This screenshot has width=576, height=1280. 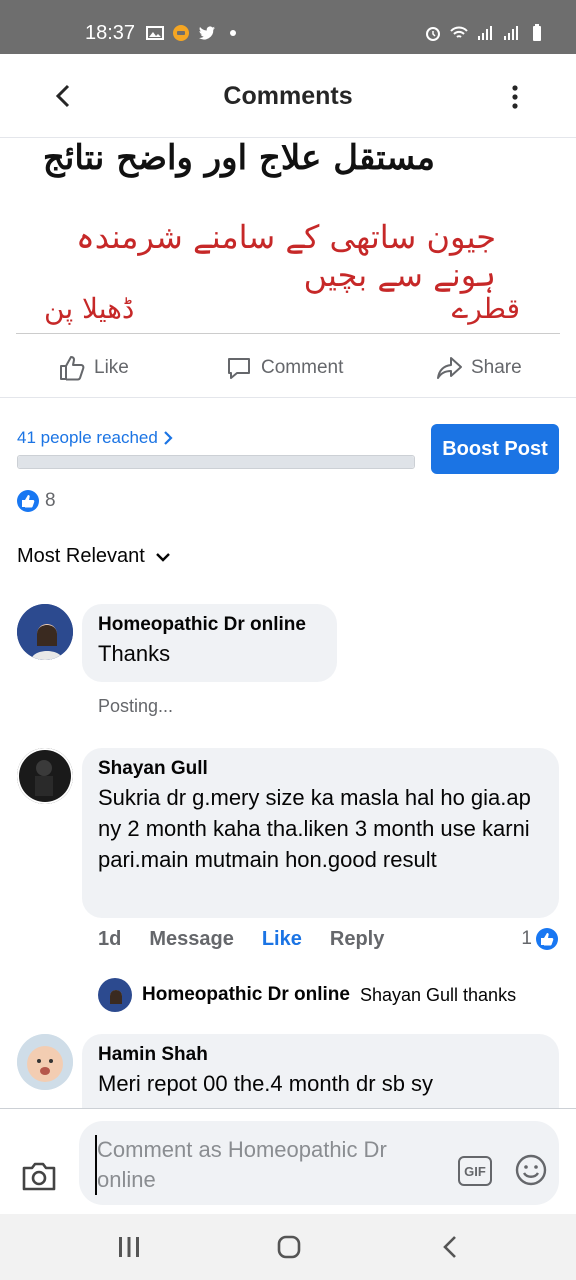 I want to click on people-reached-link: 41 people reached, so click(x=95, y=438).